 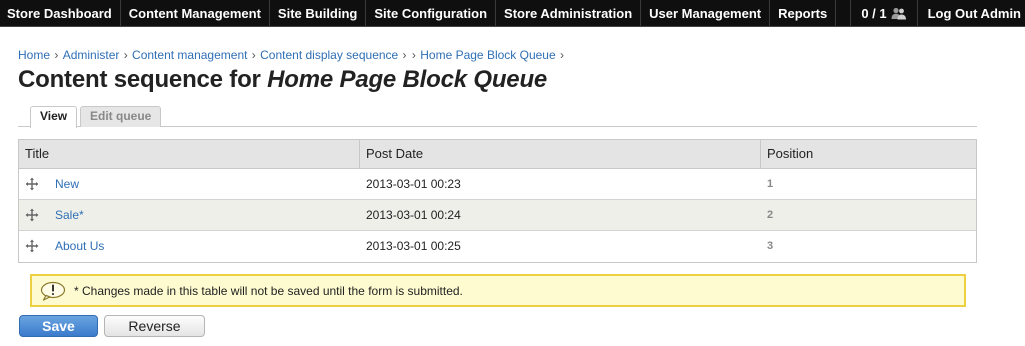 I want to click on cell-position: 1, so click(x=770, y=184).